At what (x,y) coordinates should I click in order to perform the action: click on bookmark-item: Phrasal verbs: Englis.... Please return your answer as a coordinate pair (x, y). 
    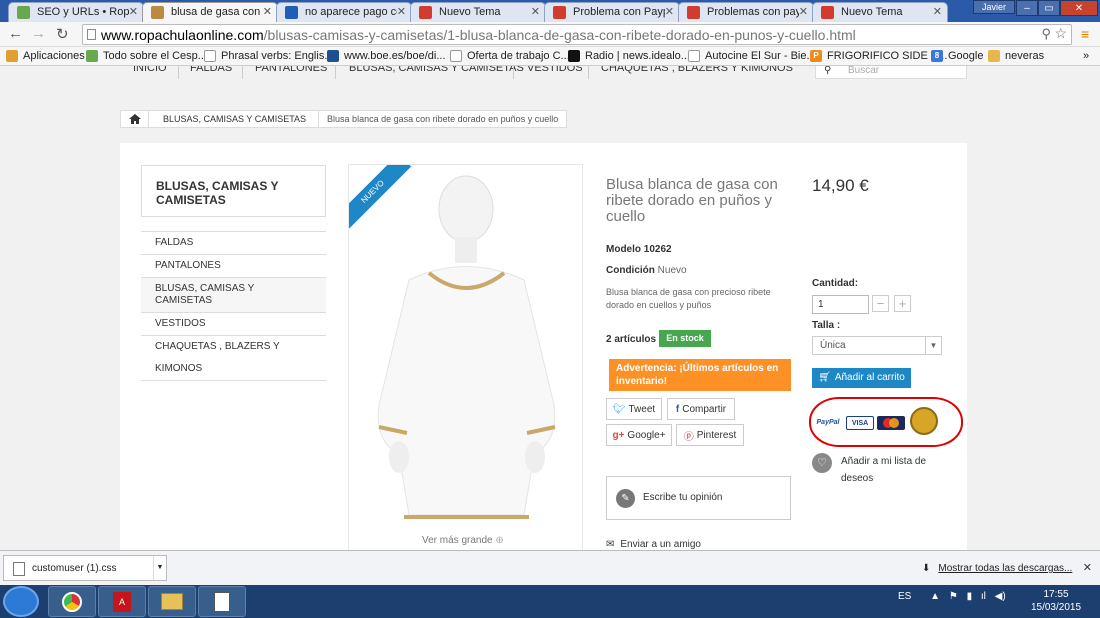
    Looking at the image, I should click on (269, 56).